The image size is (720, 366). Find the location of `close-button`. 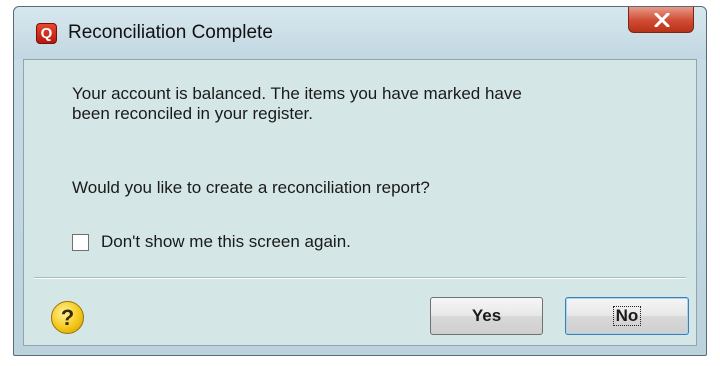

close-button is located at coordinates (661, 20).